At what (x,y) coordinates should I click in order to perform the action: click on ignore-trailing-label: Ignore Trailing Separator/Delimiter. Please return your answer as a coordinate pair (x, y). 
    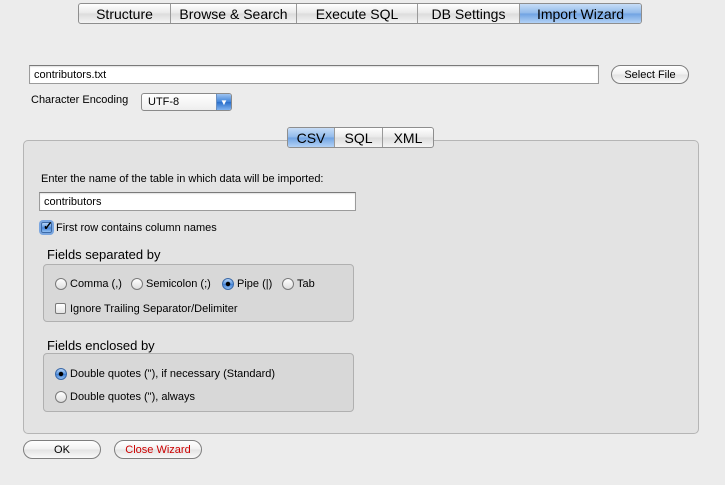
    Looking at the image, I should click on (154, 309).